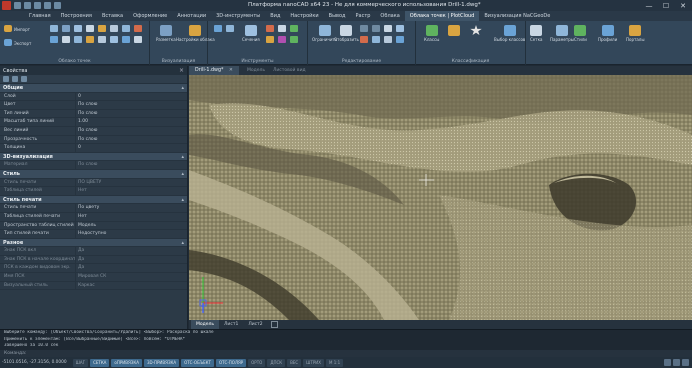  Describe the element at coordinates (76, 16) in the screenshot. I see `tab-draw: Построения` at that location.